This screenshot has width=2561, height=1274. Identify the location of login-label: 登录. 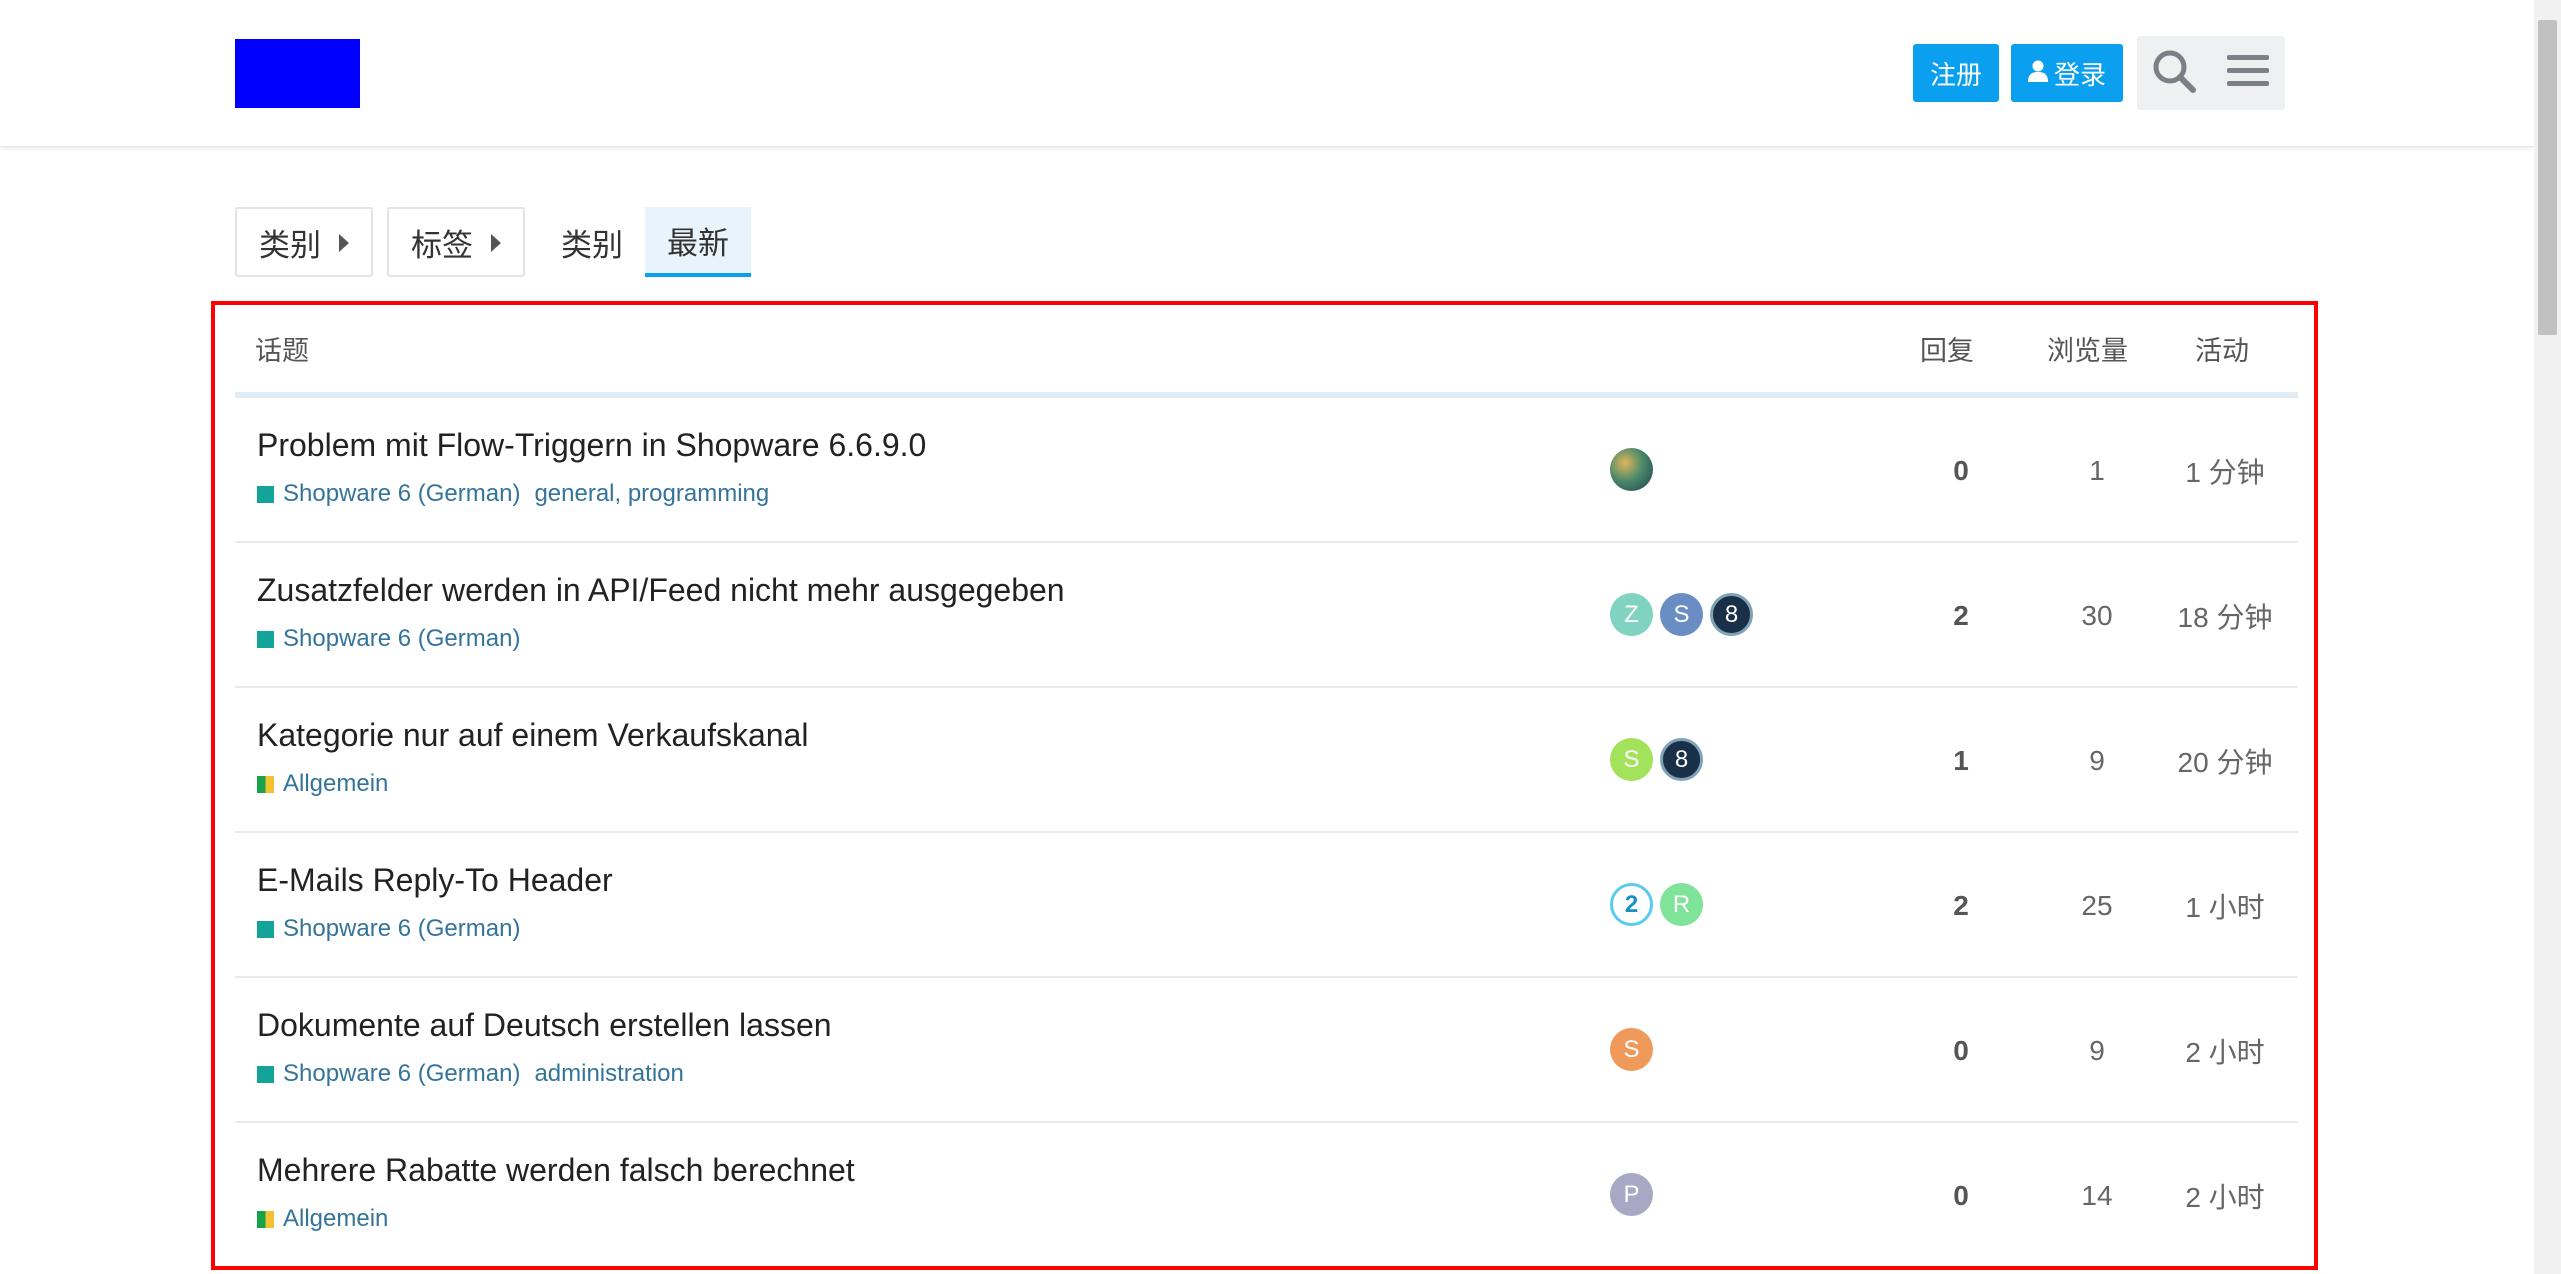
(2080, 74).